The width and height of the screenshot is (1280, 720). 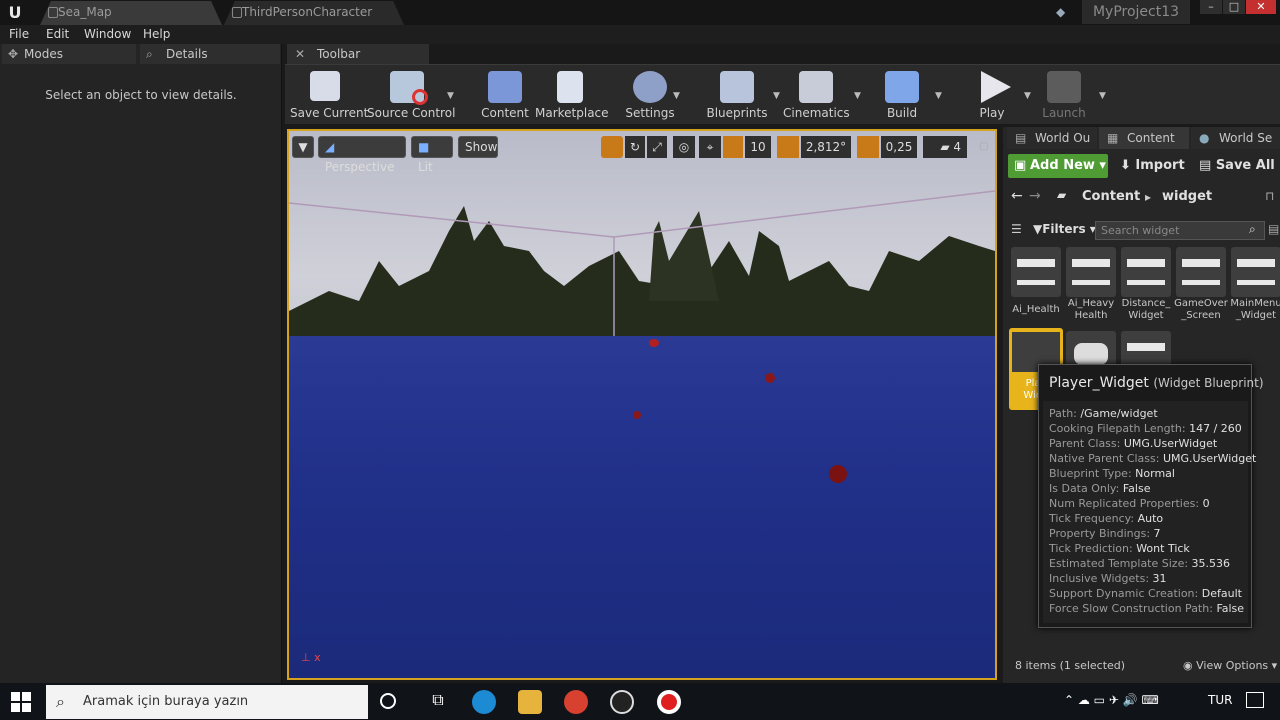 I want to click on rotation-snap-icon, so click(x=788, y=147).